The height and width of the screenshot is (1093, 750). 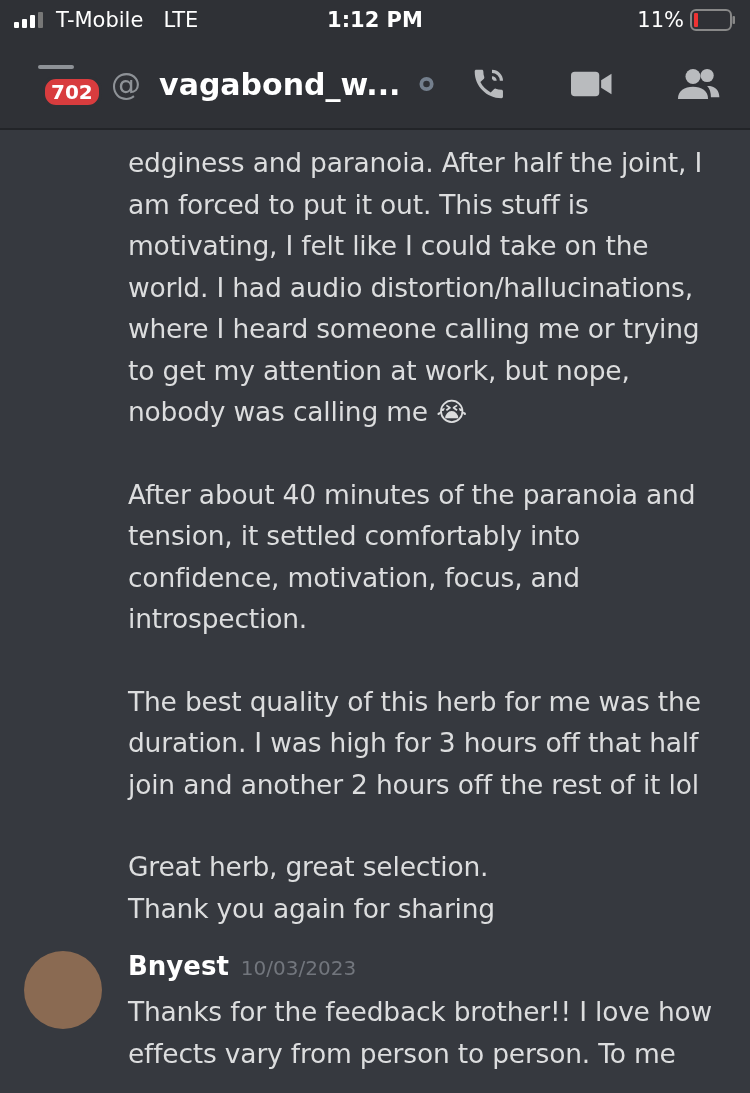 I want to click on message-date: 10/03/2023, so click(x=298, y=968).